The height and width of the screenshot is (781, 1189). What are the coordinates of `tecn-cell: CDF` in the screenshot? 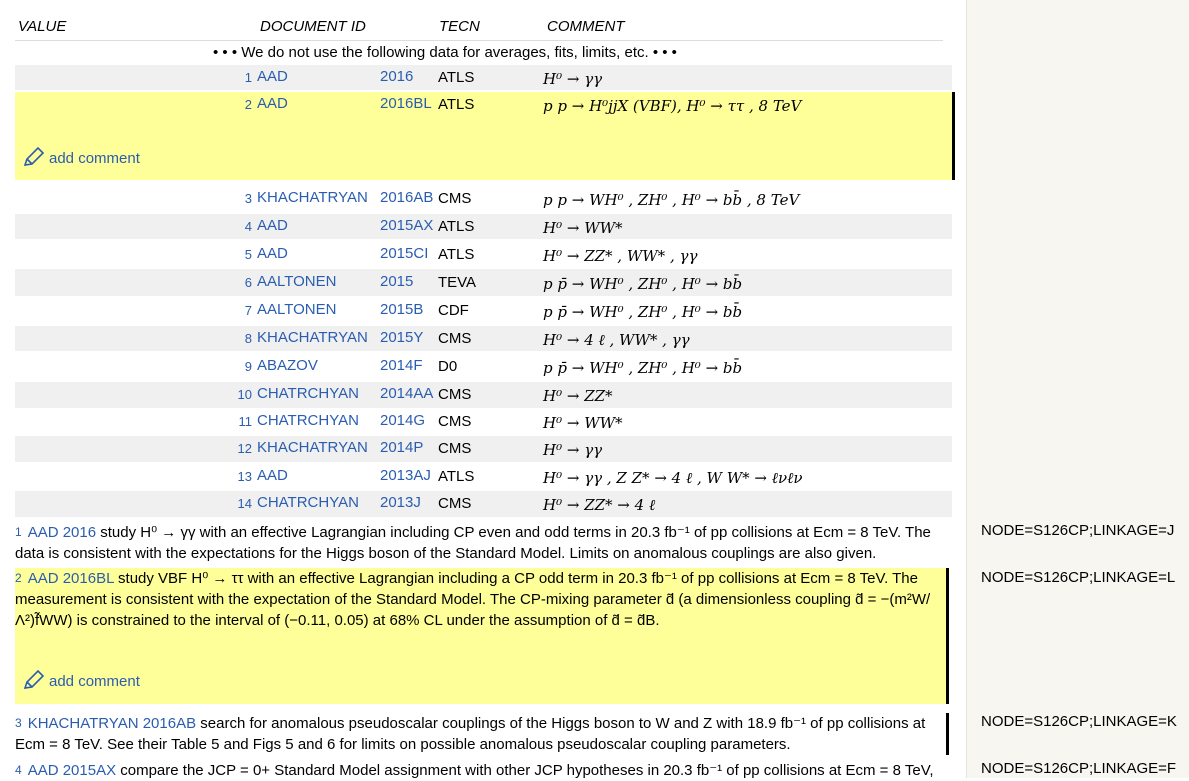 It's located at (453, 310).